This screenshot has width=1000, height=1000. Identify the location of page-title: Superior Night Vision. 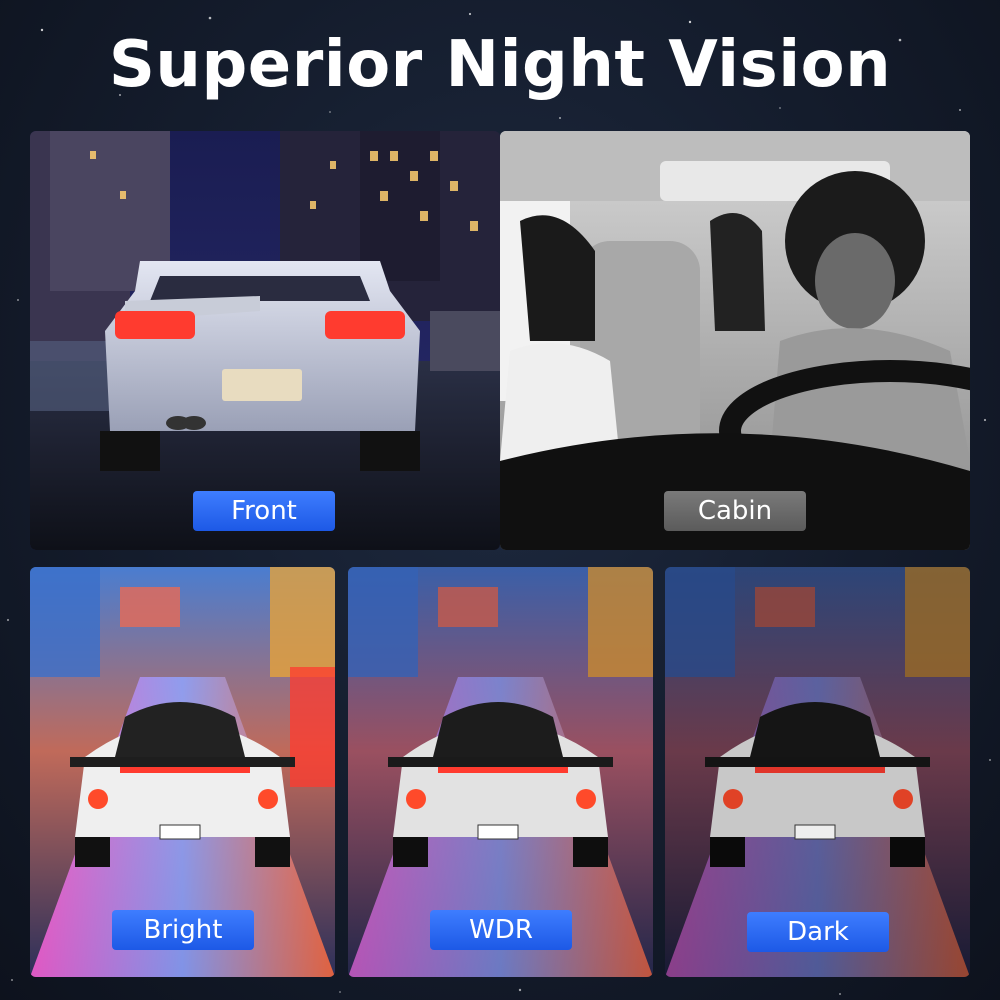
(500, 65).